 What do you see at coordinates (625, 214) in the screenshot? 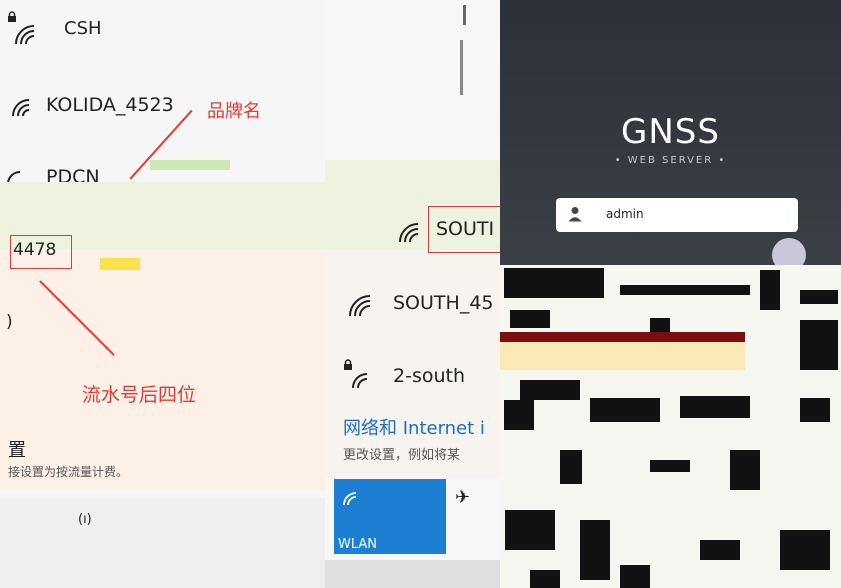
I see `username-value: admin` at bounding box center [625, 214].